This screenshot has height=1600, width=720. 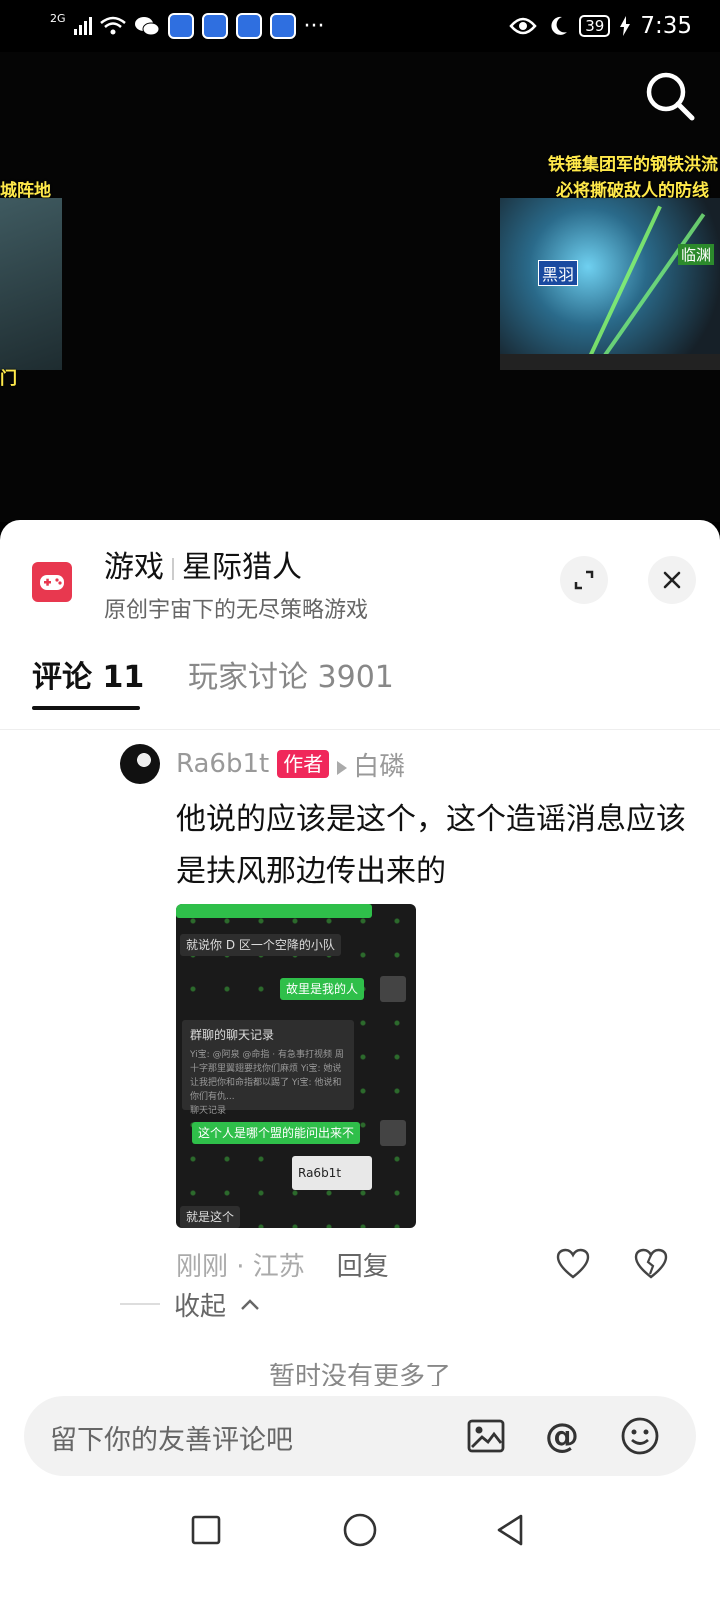 What do you see at coordinates (562, 1436) in the screenshot?
I see `mention-button: @` at bounding box center [562, 1436].